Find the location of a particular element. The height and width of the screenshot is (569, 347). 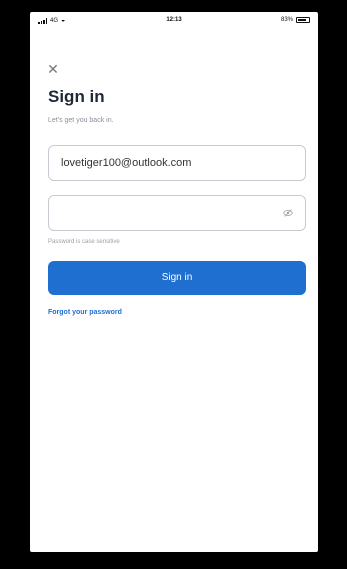

forgot-password-link: Forgot your password is located at coordinates (85, 312).